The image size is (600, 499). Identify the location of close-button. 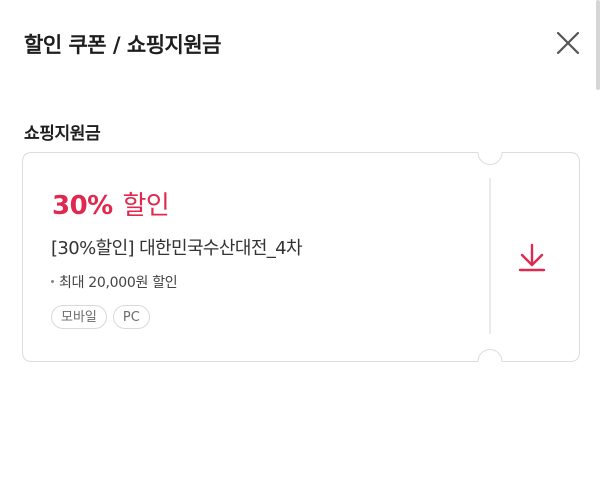
(568, 43).